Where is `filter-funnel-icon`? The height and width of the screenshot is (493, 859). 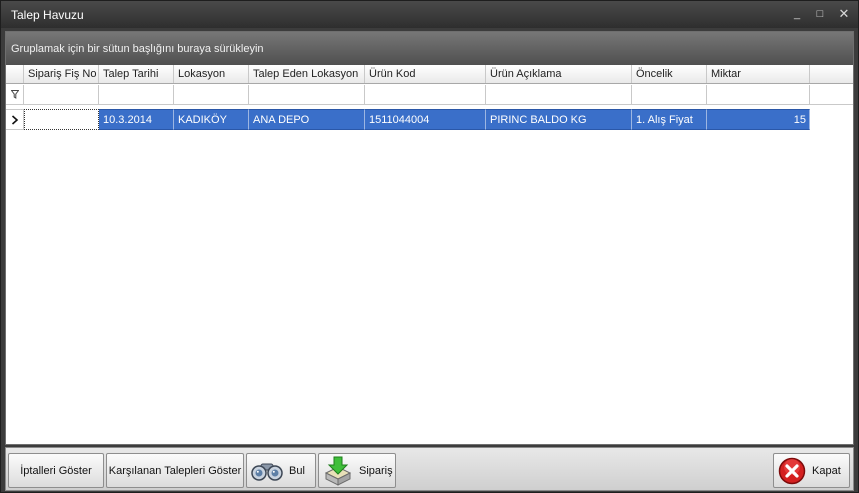 filter-funnel-icon is located at coordinates (15, 94).